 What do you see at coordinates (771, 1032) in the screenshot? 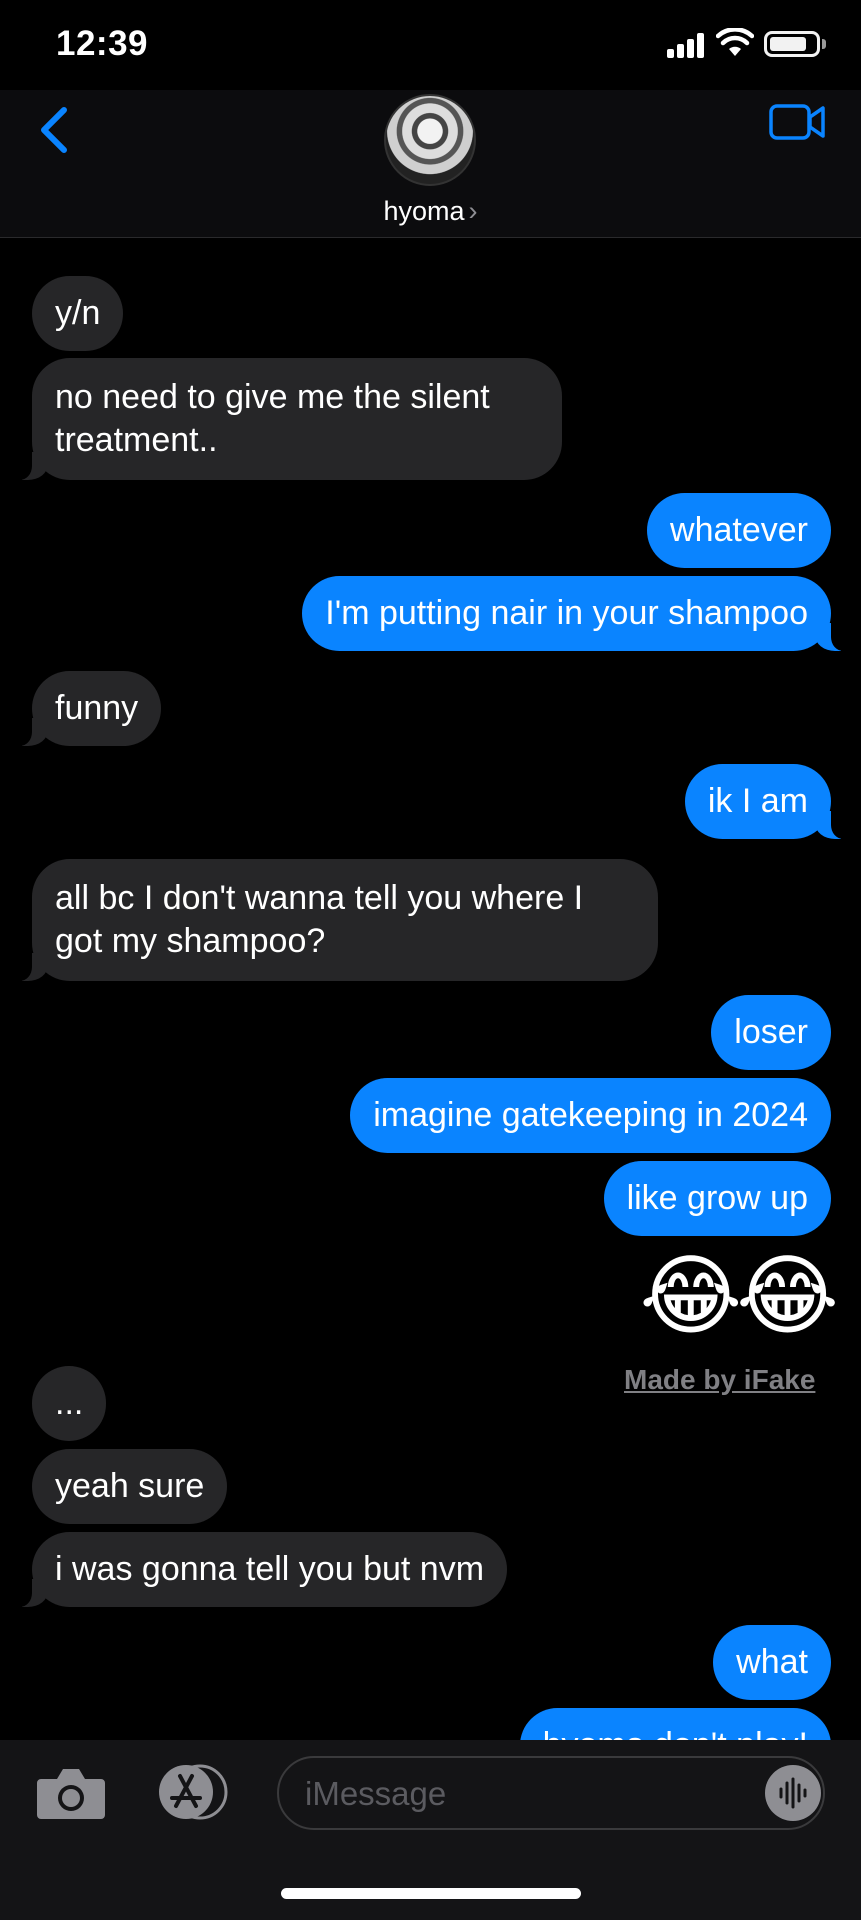
I see `message-outgoing: loser` at bounding box center [771, 1032].